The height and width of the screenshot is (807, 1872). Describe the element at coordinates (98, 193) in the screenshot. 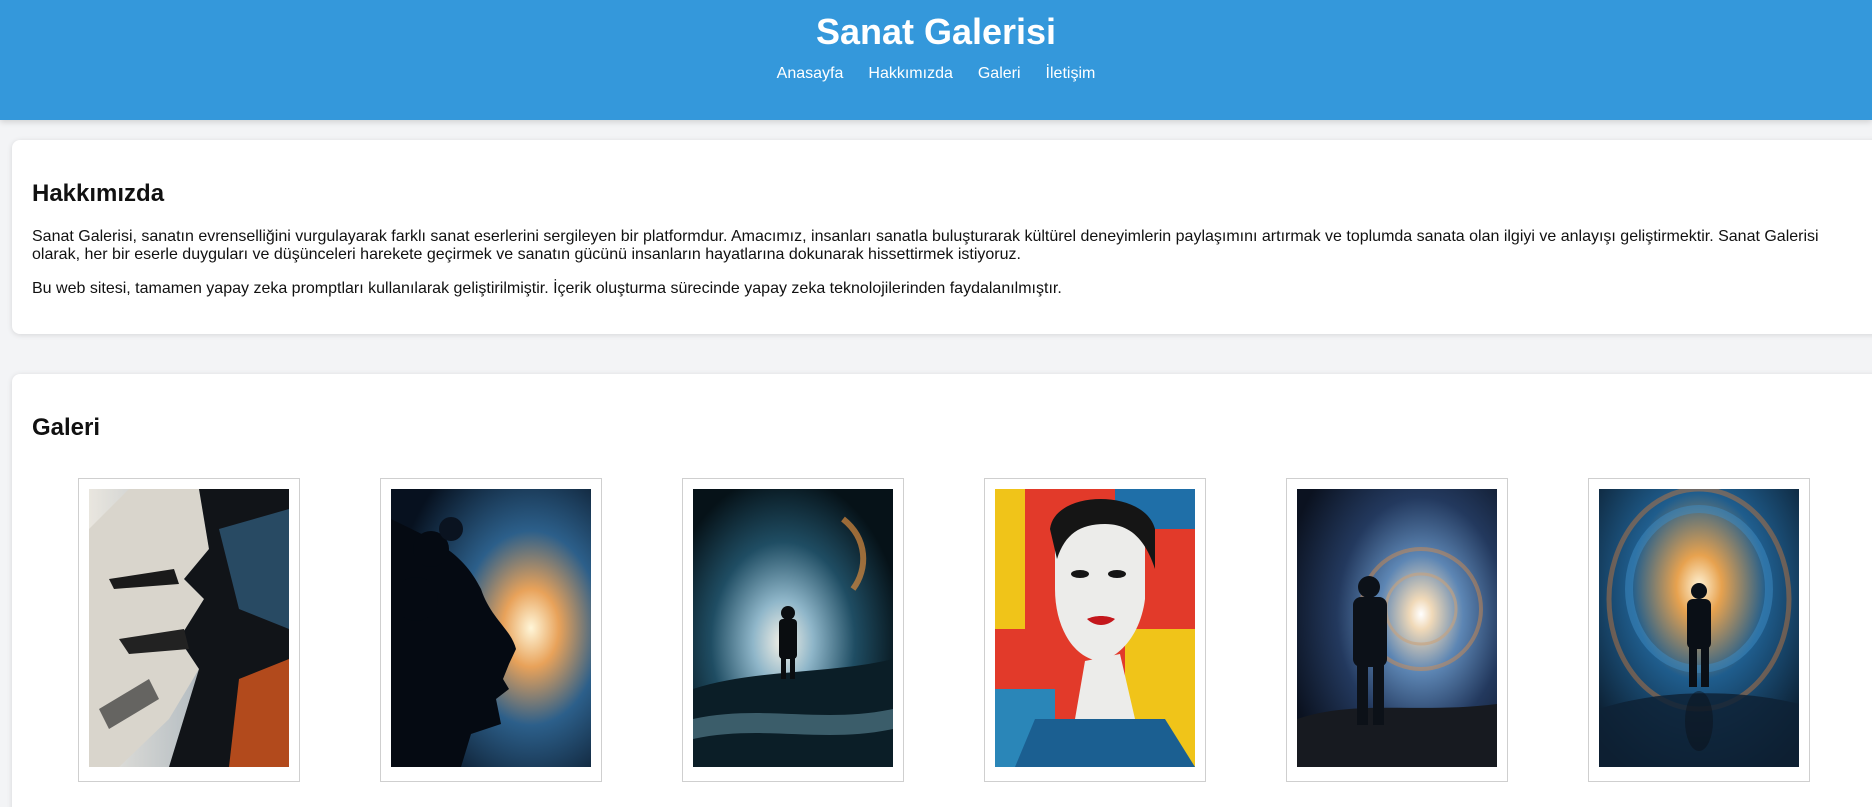

I see `about-heading: Hakkımızda` at that location.